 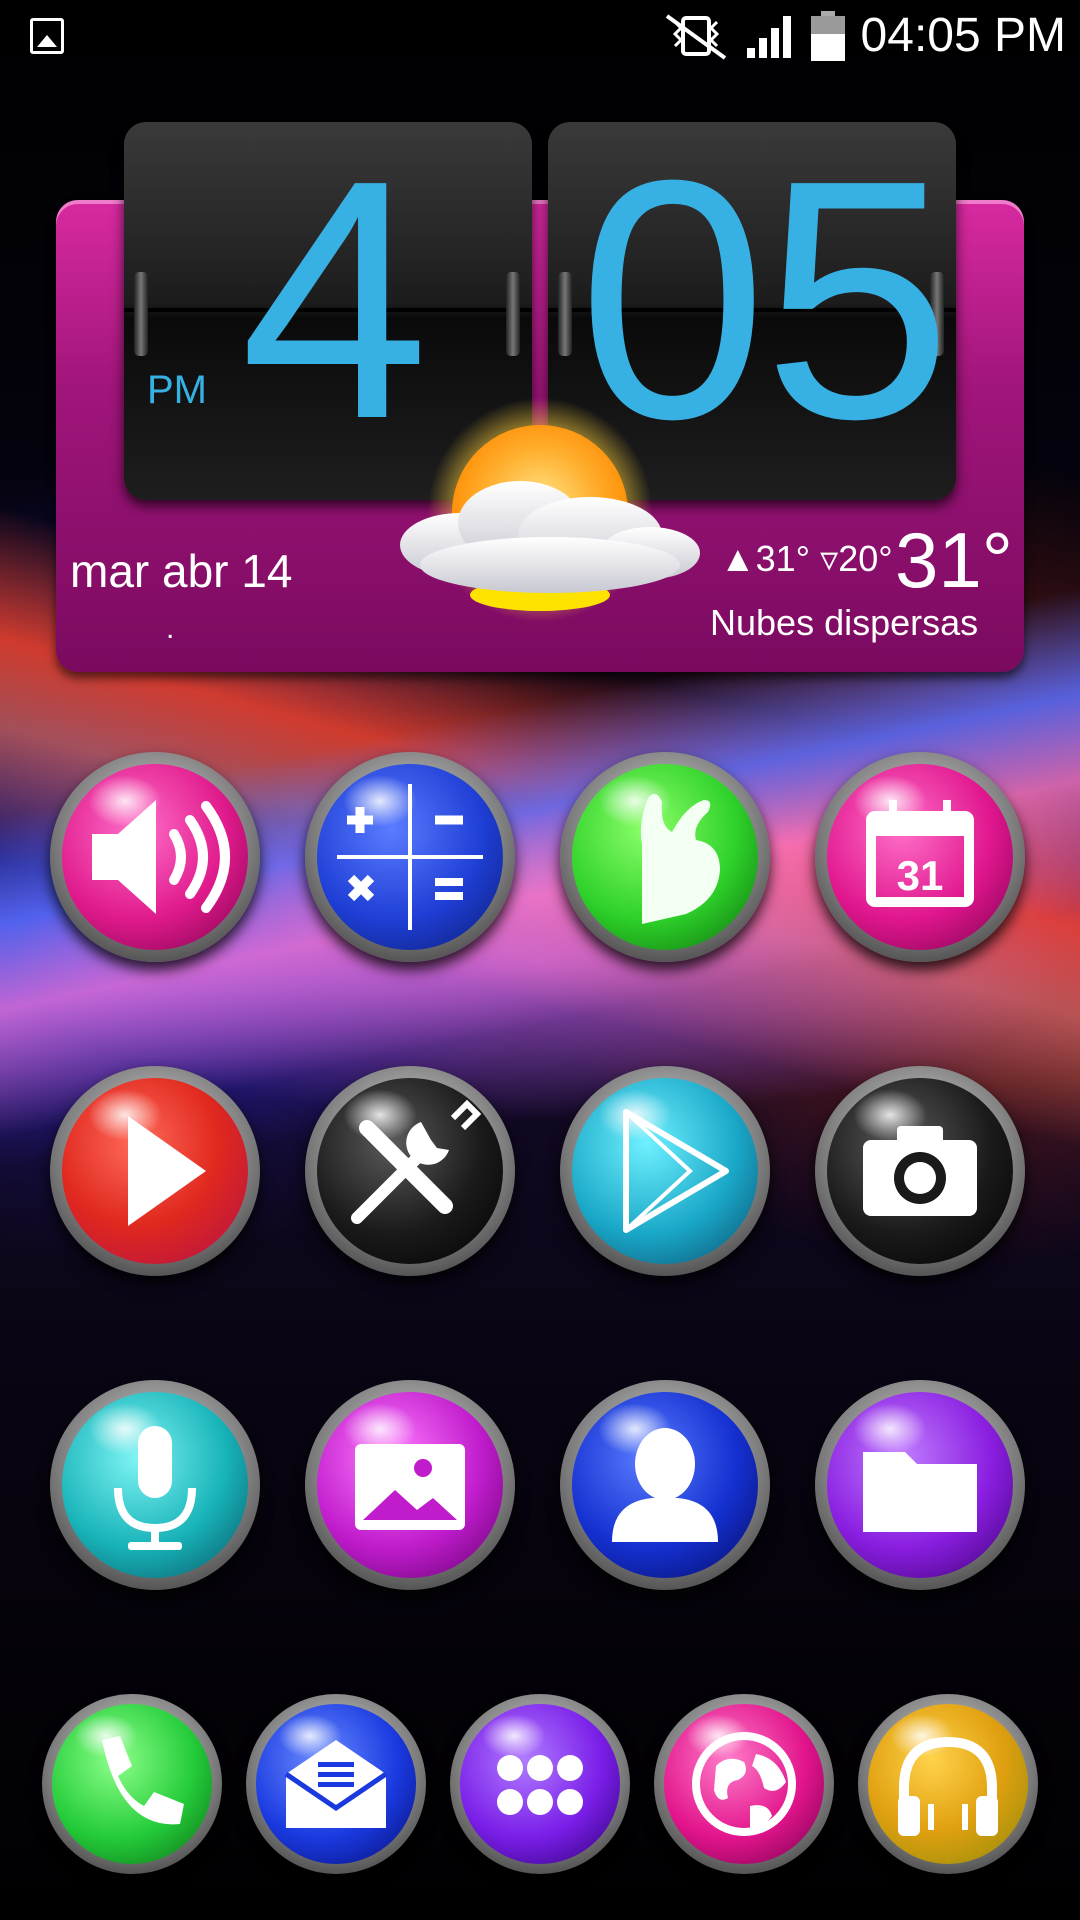 I want to click on app-play-store, so click(x=665, y=1171).